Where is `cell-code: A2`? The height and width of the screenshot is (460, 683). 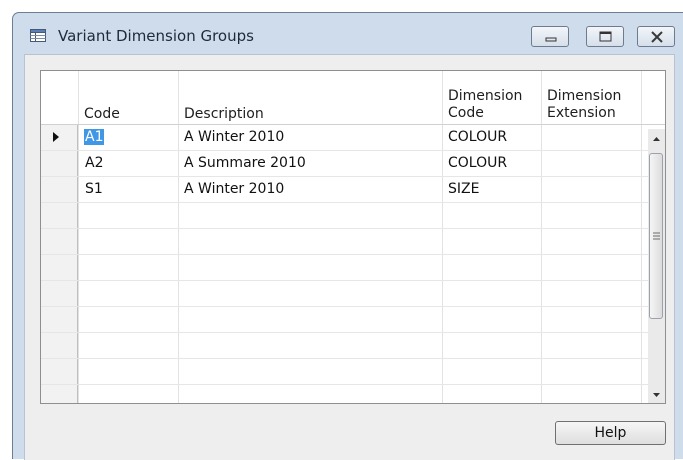 cell-code: A2 is located at coordinates (94, 163).